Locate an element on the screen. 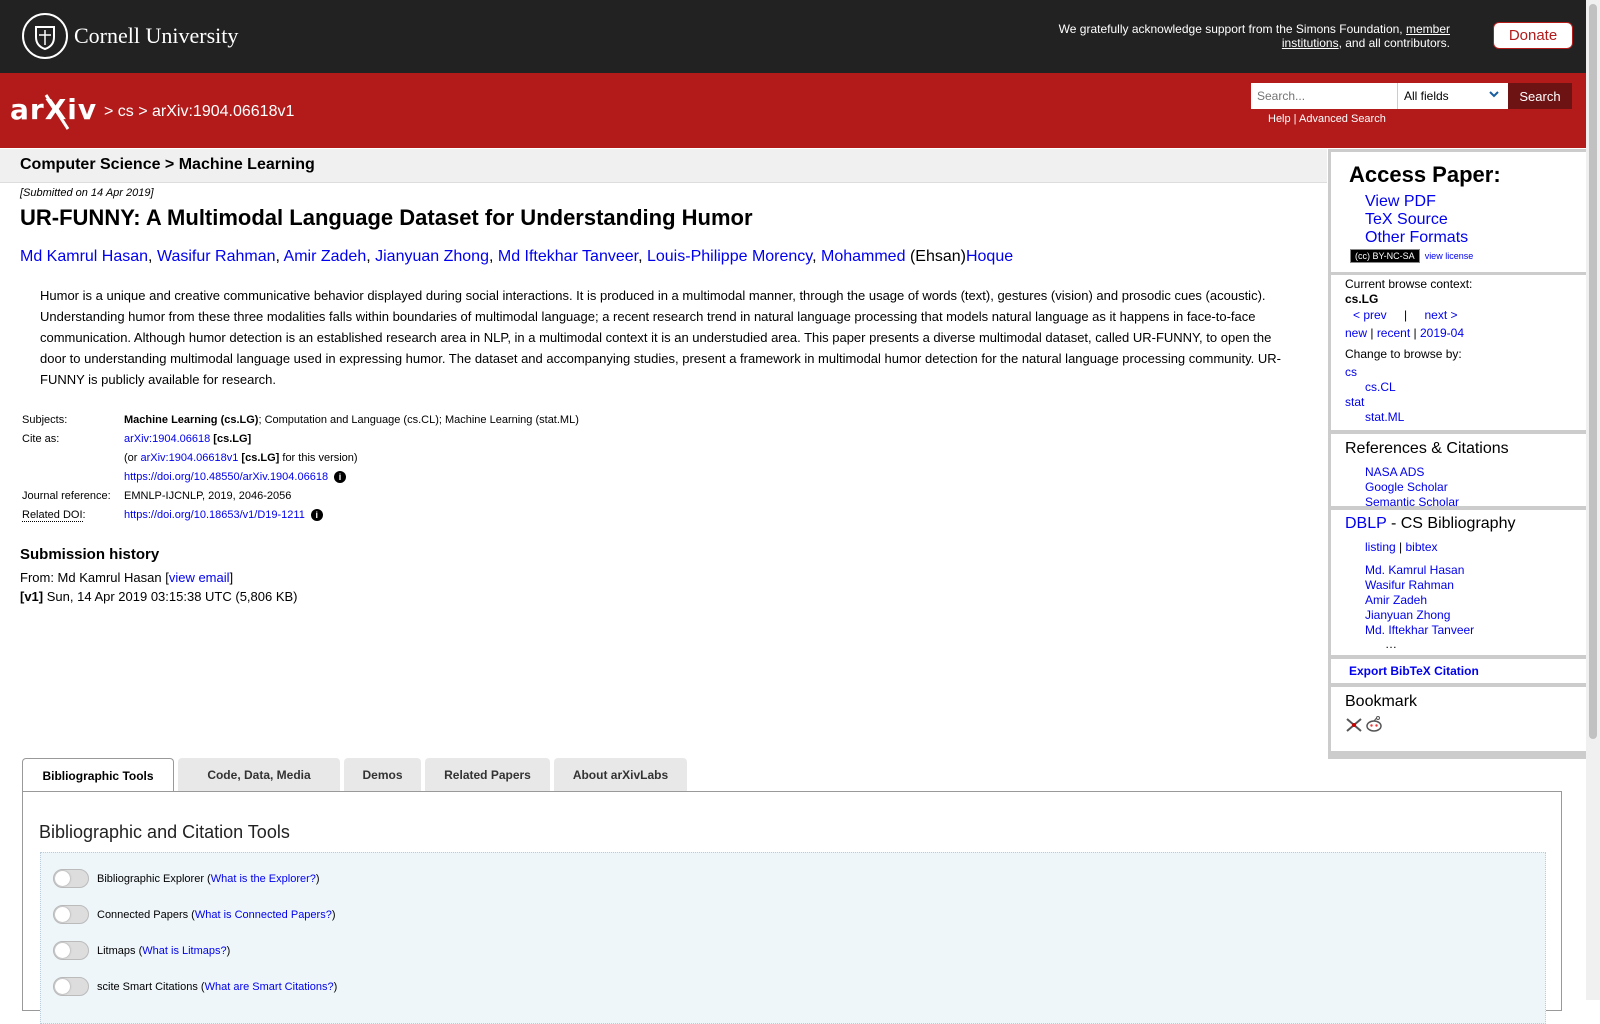 This screenshot has height=1024, width=1600. view-pdf-link: View PDF is located at coordinates (1416, 202).